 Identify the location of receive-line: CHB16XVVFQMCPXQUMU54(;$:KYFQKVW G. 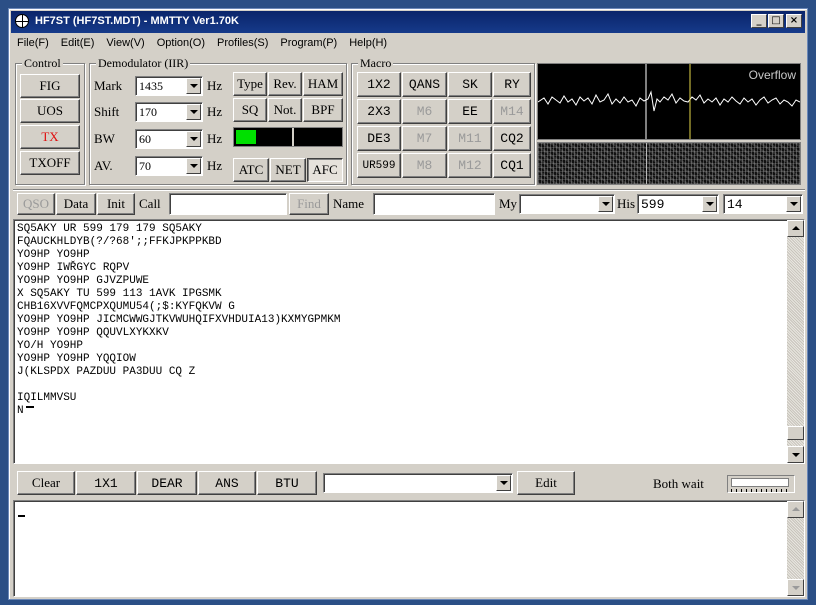
(126, 307).